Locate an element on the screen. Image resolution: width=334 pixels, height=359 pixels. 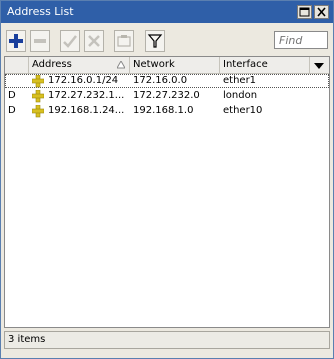
header-address-label: Address is located at coordinates (52, 64).